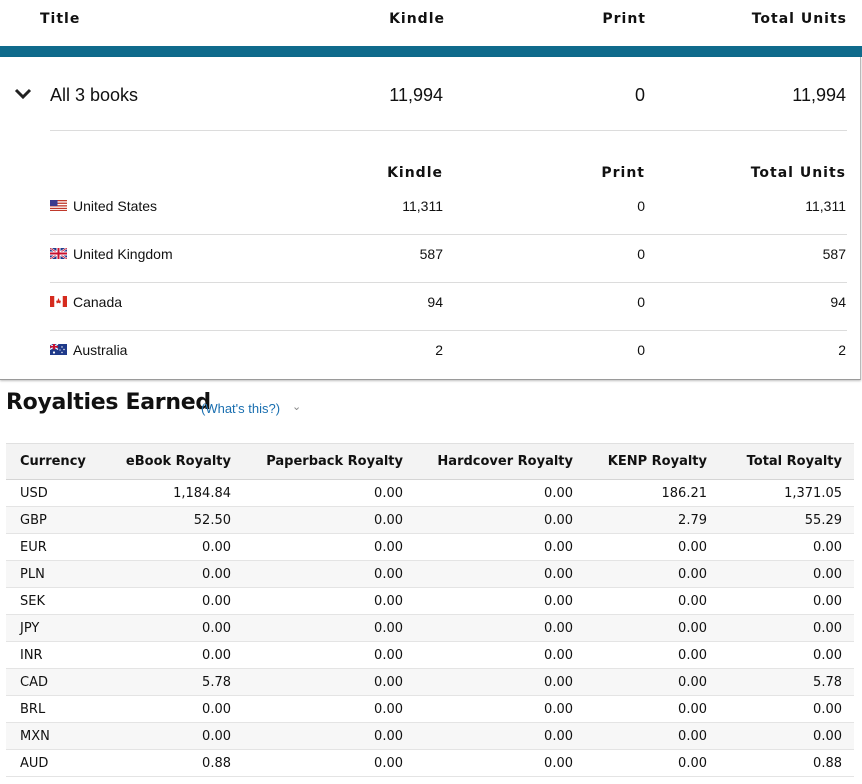 Image resolution: width=862 pixels, height=784 pixels. Describe the element at coordinates (431, 260) in the screenshot. I see `marketplace-row: United Kingdom 587 0 587` at that location.